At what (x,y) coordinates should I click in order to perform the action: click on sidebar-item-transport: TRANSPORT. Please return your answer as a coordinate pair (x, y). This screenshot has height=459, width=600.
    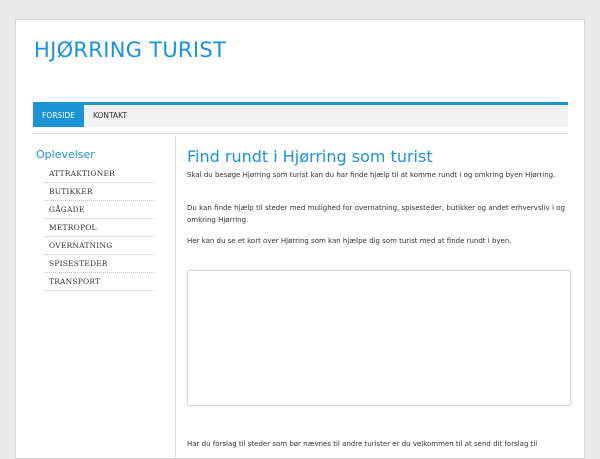
    Looking at the image, I should click on (99, 282).